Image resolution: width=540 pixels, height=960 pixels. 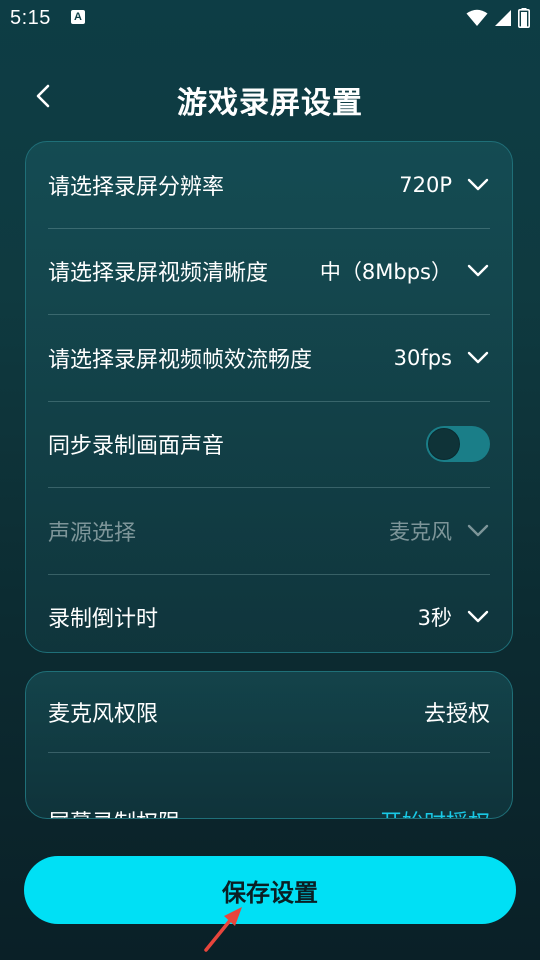 I want to click on audio-source-select: 麦克风, so click(x=439, y=531).